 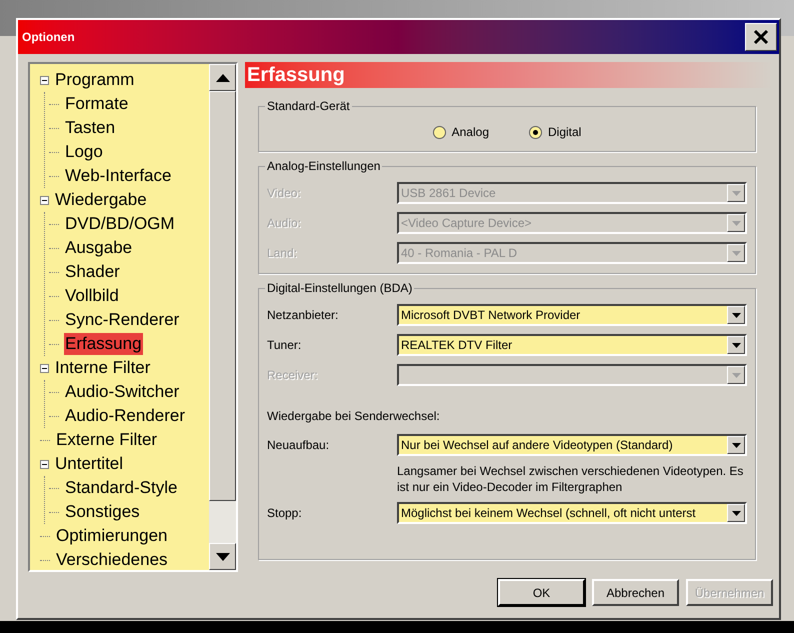 I want to click on group-title: Analog-Einstellungen, so click(x=323, y=166).